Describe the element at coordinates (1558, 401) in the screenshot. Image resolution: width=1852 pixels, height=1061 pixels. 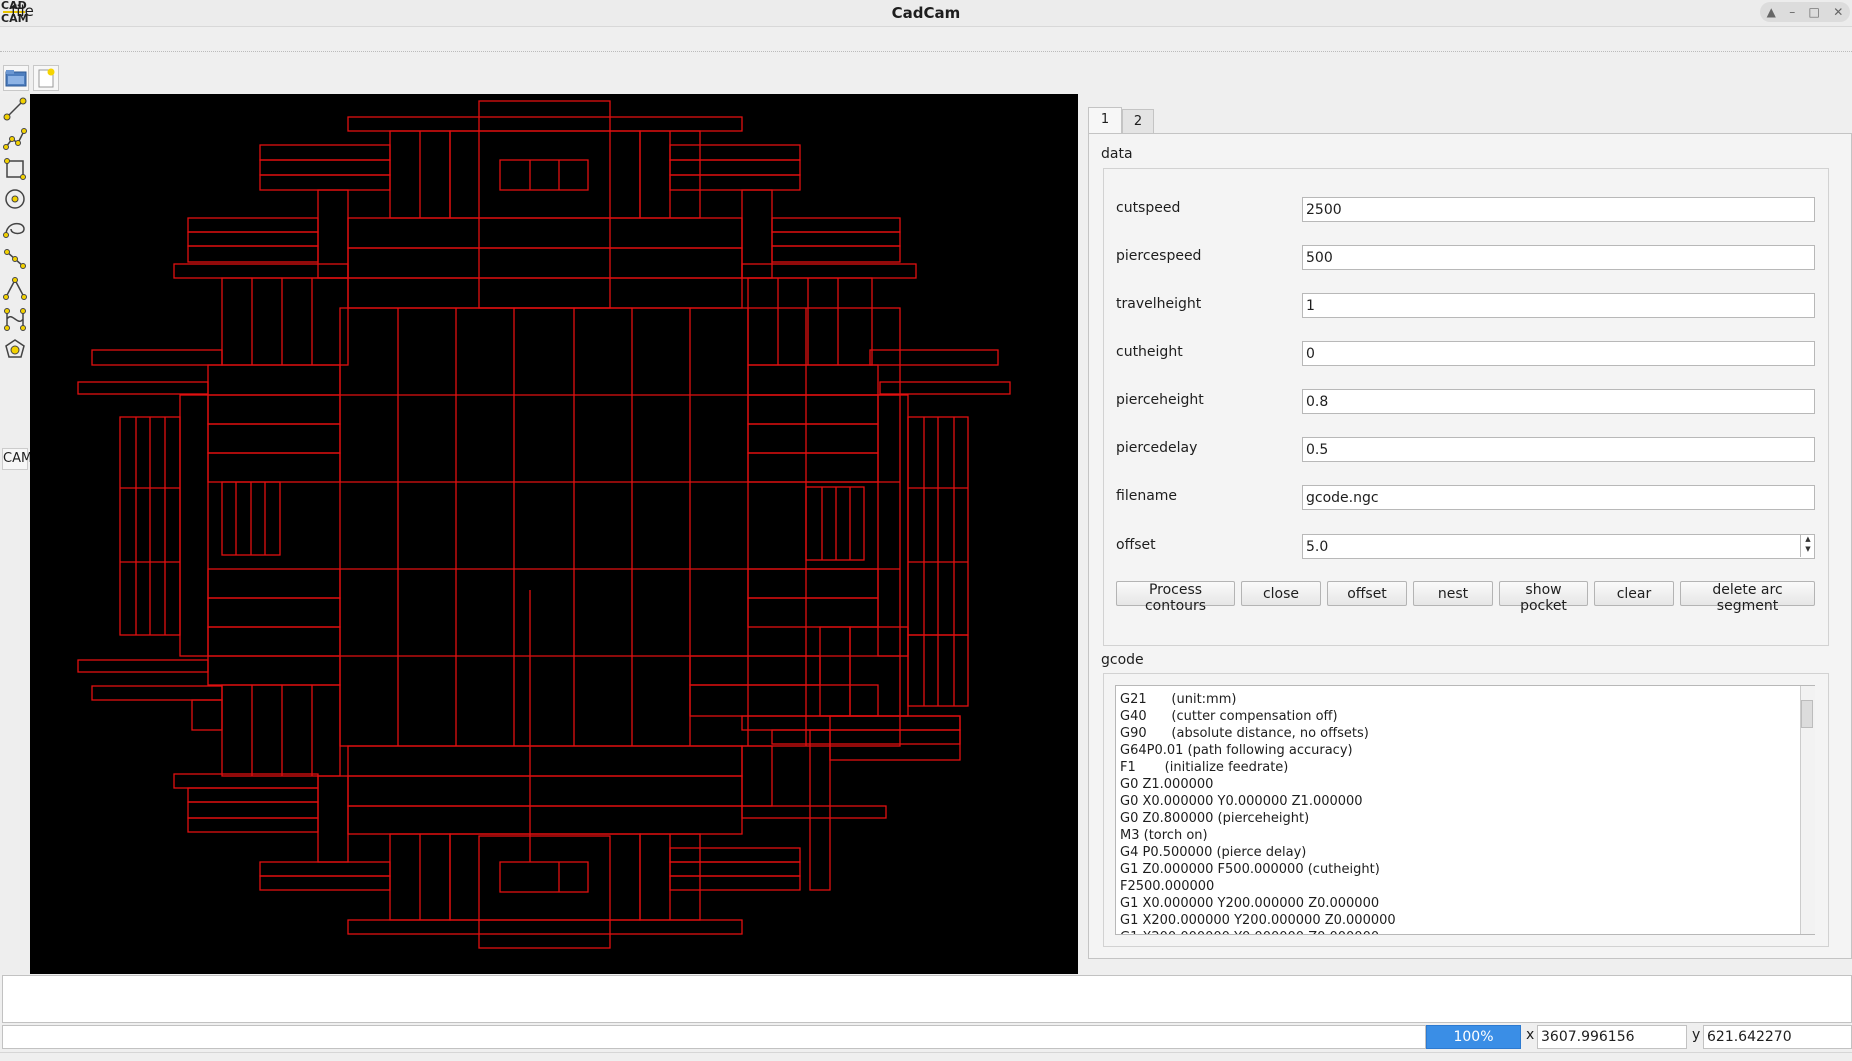
I see `pierceheight-input` at that location.